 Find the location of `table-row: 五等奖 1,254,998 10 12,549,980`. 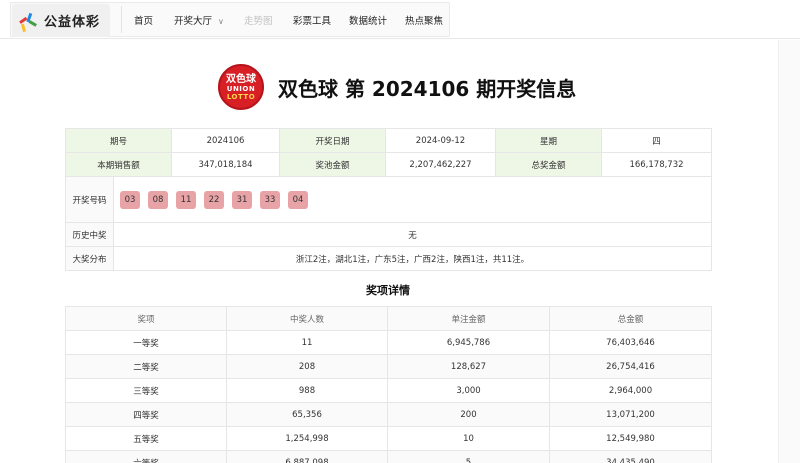

table-row: 五等奖 1,254,998 10 12,549,980 is located at coordinates (388, 438).